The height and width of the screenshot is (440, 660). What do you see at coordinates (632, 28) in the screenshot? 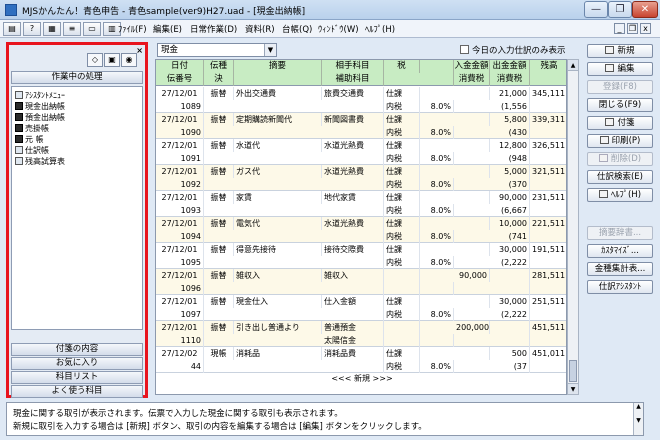
I see `mdi-restore-button: ❐` at bounding box center [632, 28].